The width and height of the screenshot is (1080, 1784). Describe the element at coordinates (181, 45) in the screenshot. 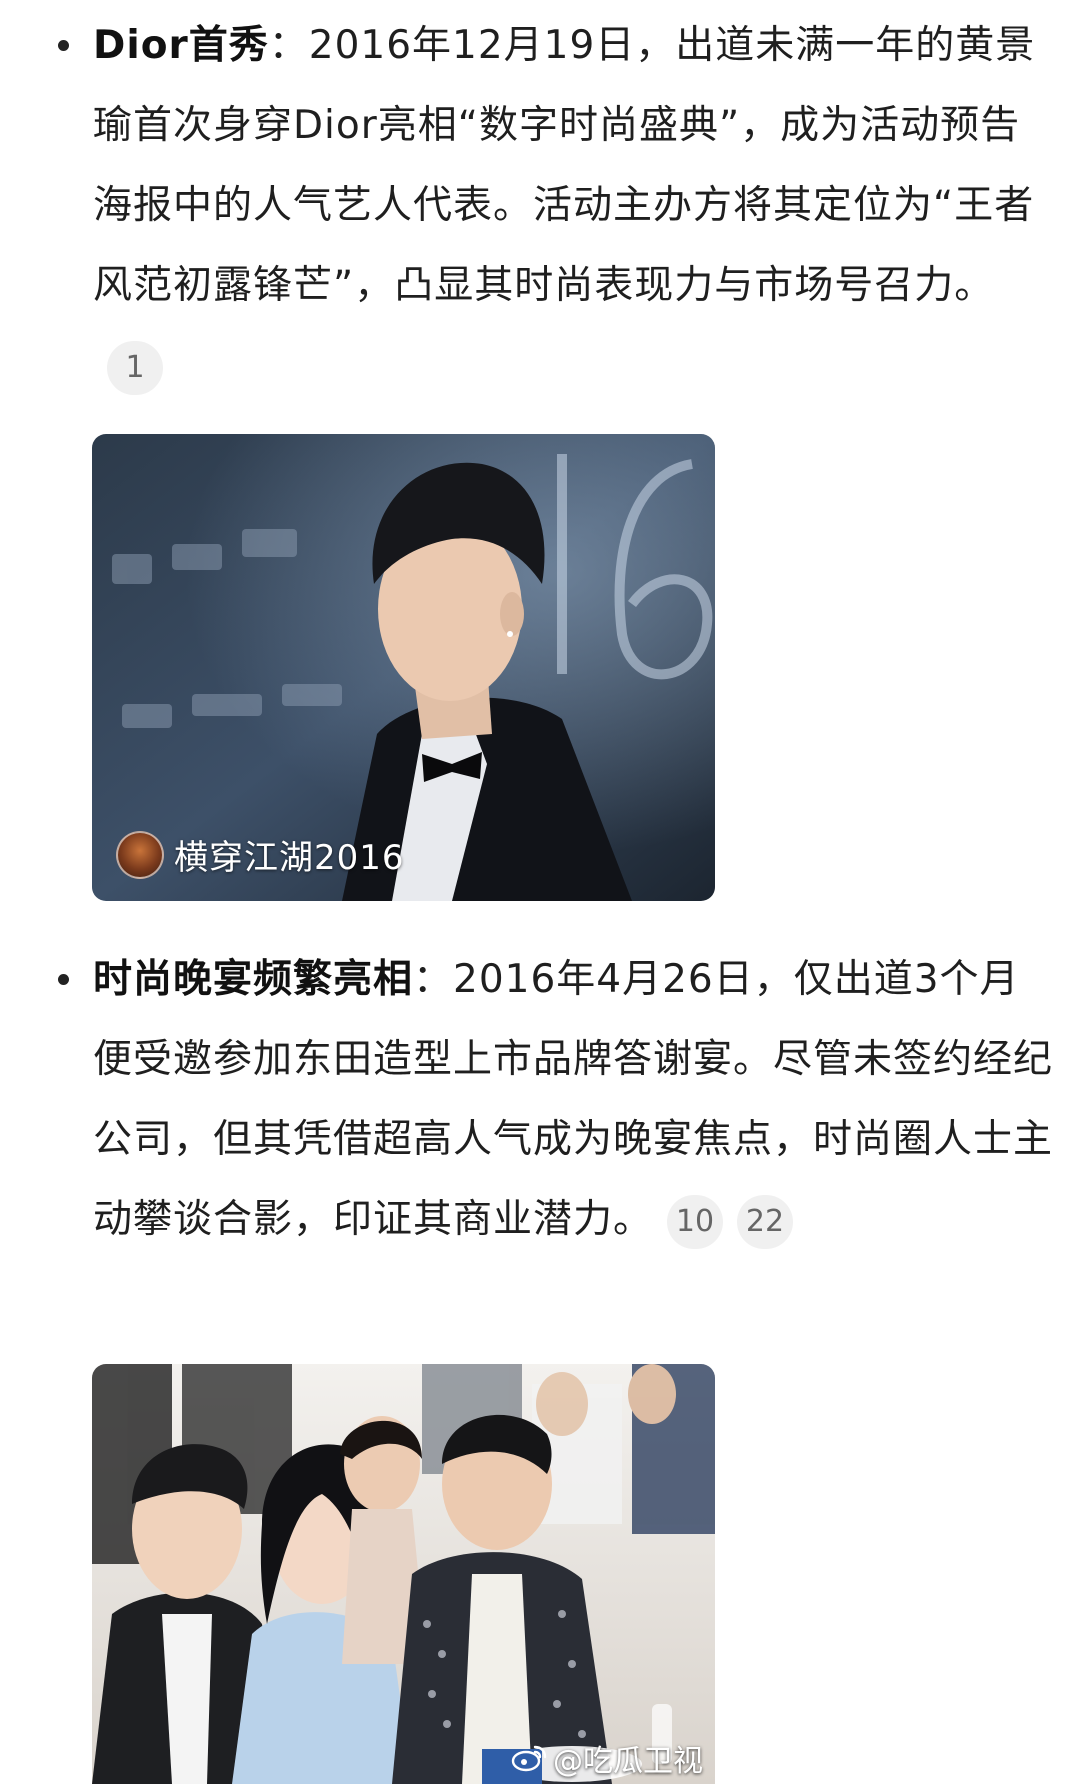

I see `item-title: Dior首秀` at that location.